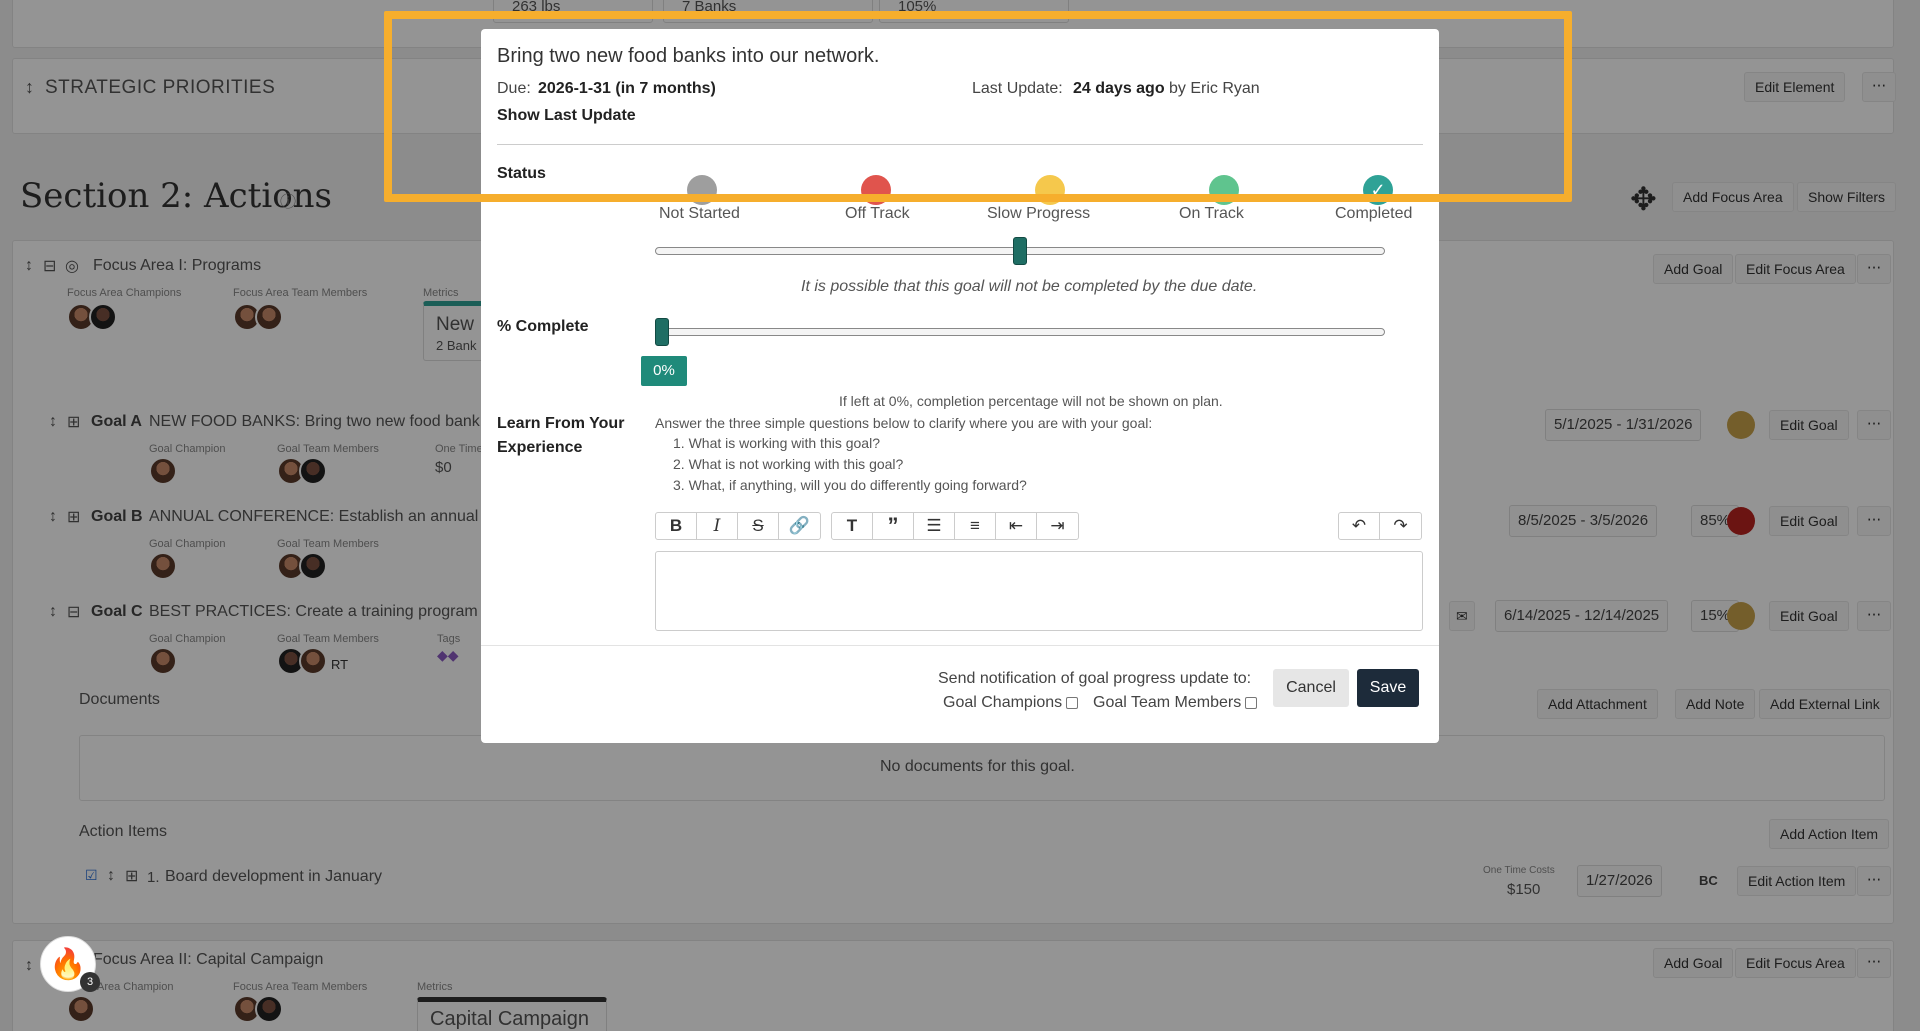  What do you see at coordinates (975, 526) in the screenshot?
I see `numbered-list-icon: ≡` at bounding box center [975, 526].